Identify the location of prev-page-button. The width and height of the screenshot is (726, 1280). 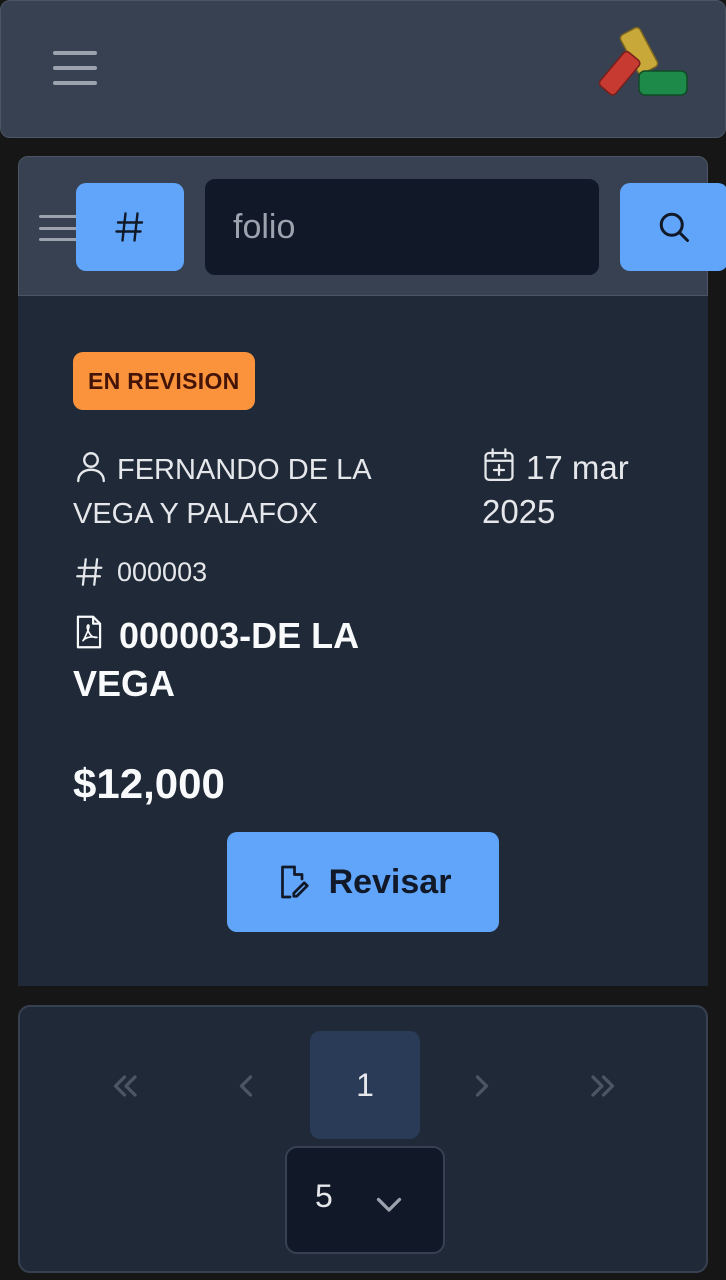
(246, 1086).